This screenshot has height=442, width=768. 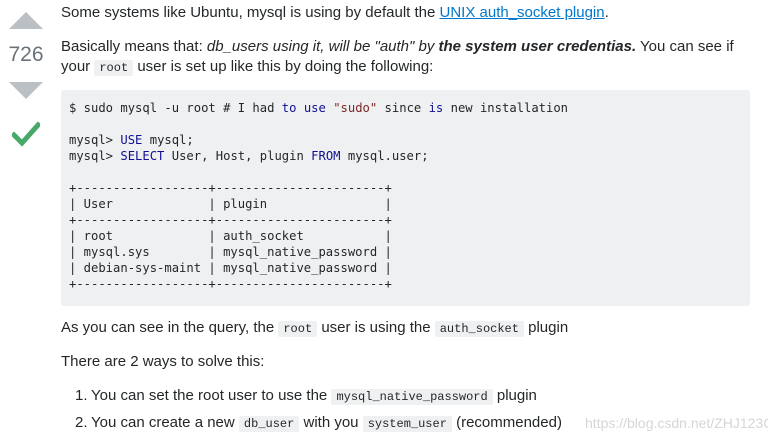 I want to click on paragraph-text: Basically means that:, so click(x=134, y=46).